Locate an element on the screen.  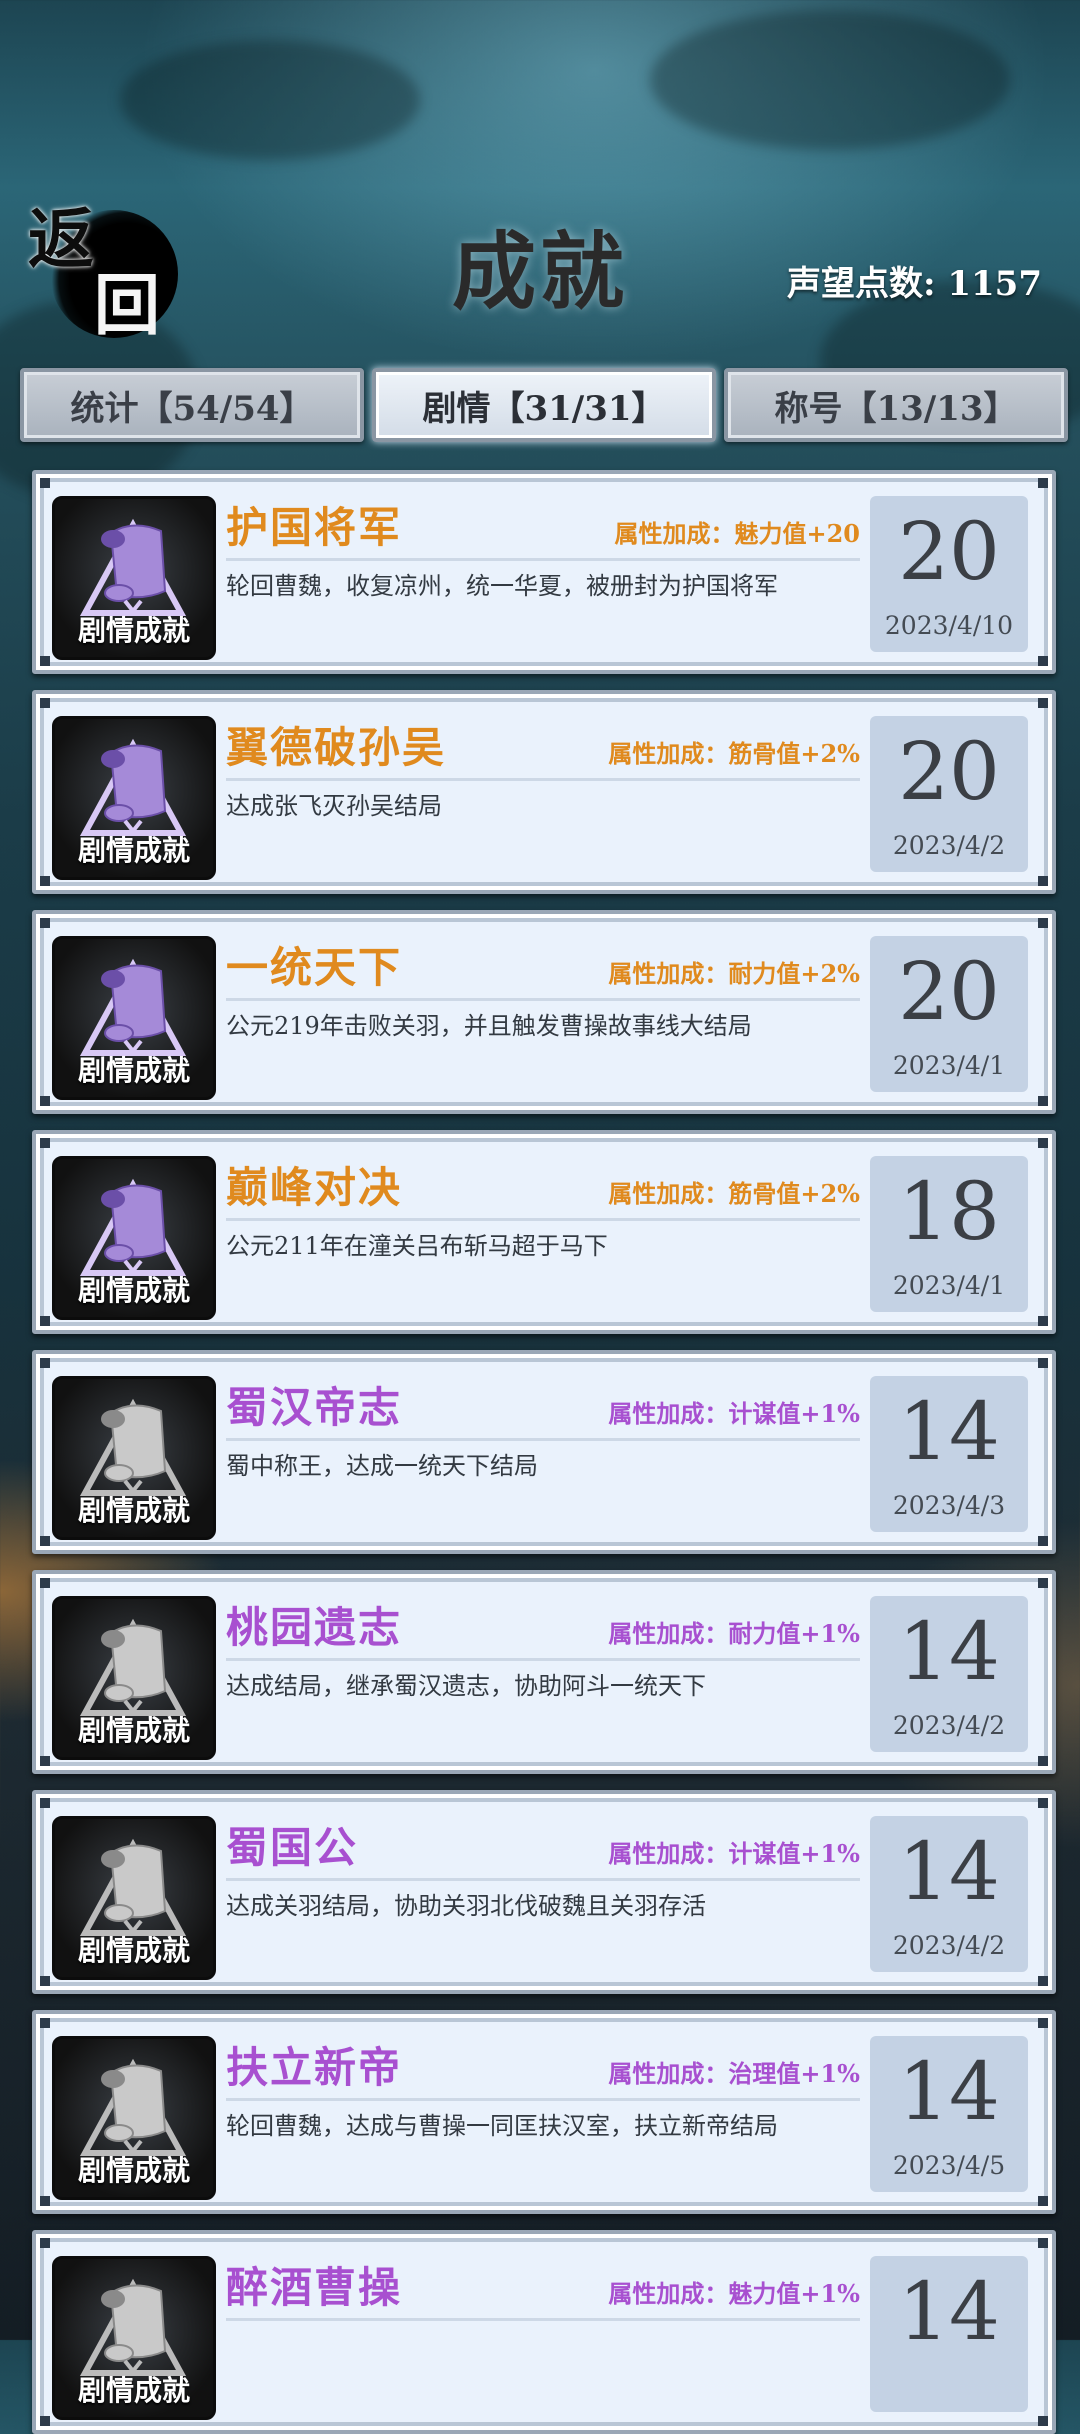
score-box: 20 2023/4/10 is located at coordinates (949, 574).